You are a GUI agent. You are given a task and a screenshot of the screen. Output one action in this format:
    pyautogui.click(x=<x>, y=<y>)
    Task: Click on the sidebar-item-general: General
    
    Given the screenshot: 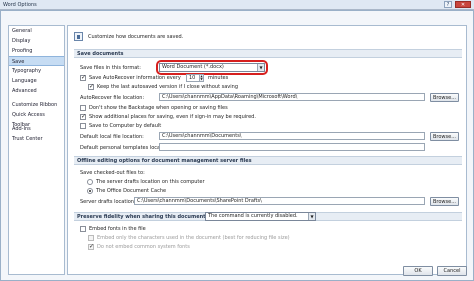 What is the action you would take?
    pyautogui.click(x=36, y=31)
    